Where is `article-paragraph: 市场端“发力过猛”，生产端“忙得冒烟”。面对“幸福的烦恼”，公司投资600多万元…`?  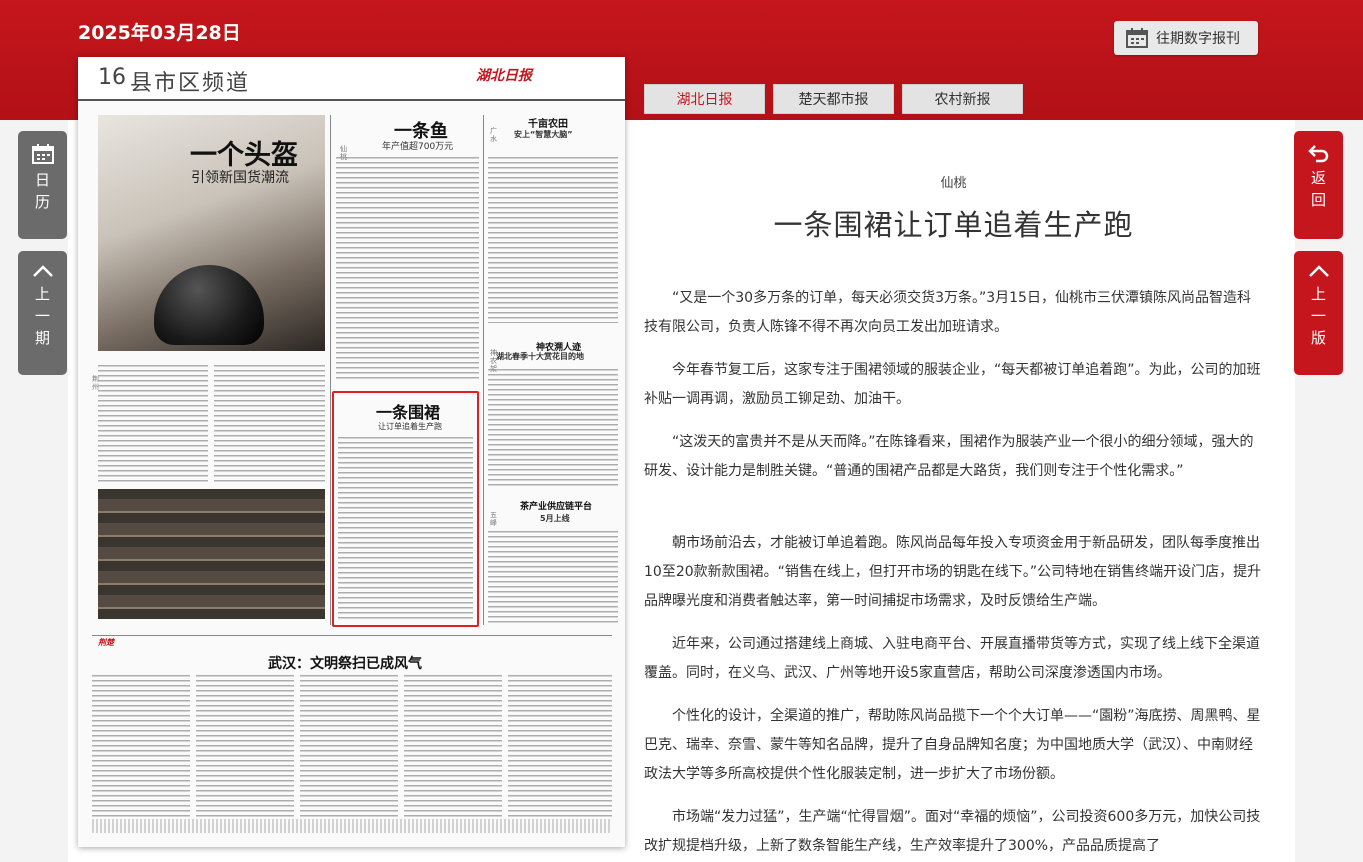 article-paragraph: 市场端“发力过猛”，生产端“忙得冒烟”。面对“幸福的烦恼”，公司投资600多万元… is located at coordinates (952, 831).